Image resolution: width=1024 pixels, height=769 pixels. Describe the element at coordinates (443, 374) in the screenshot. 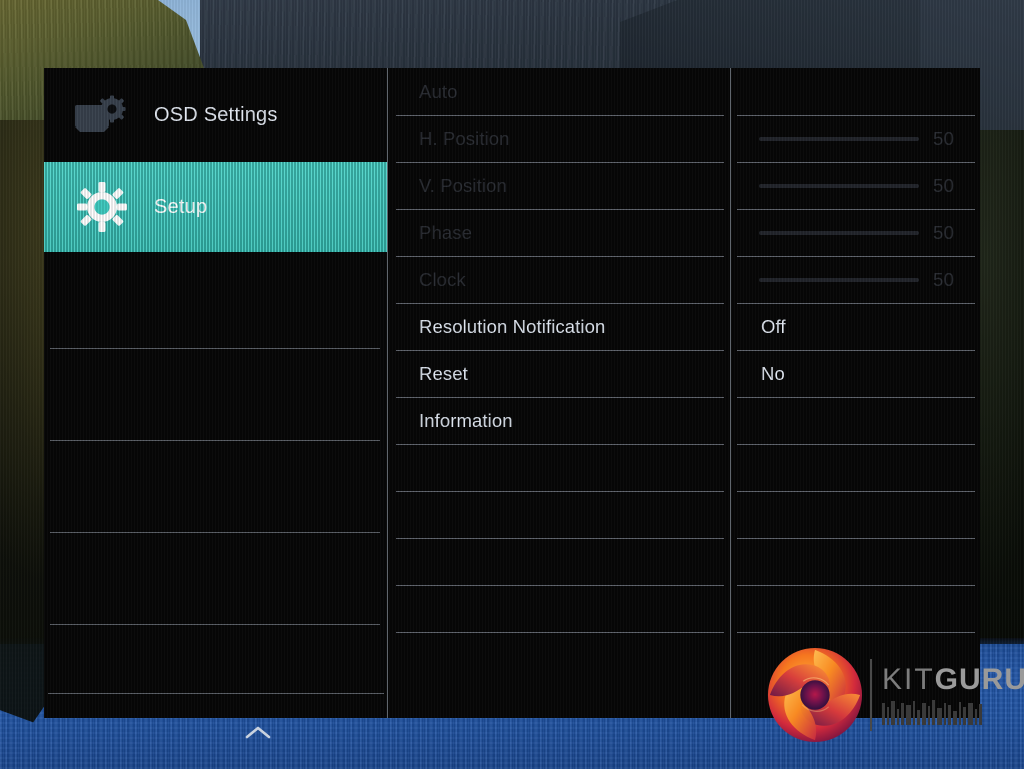

I see `menu-item-label: Reset` at that location.